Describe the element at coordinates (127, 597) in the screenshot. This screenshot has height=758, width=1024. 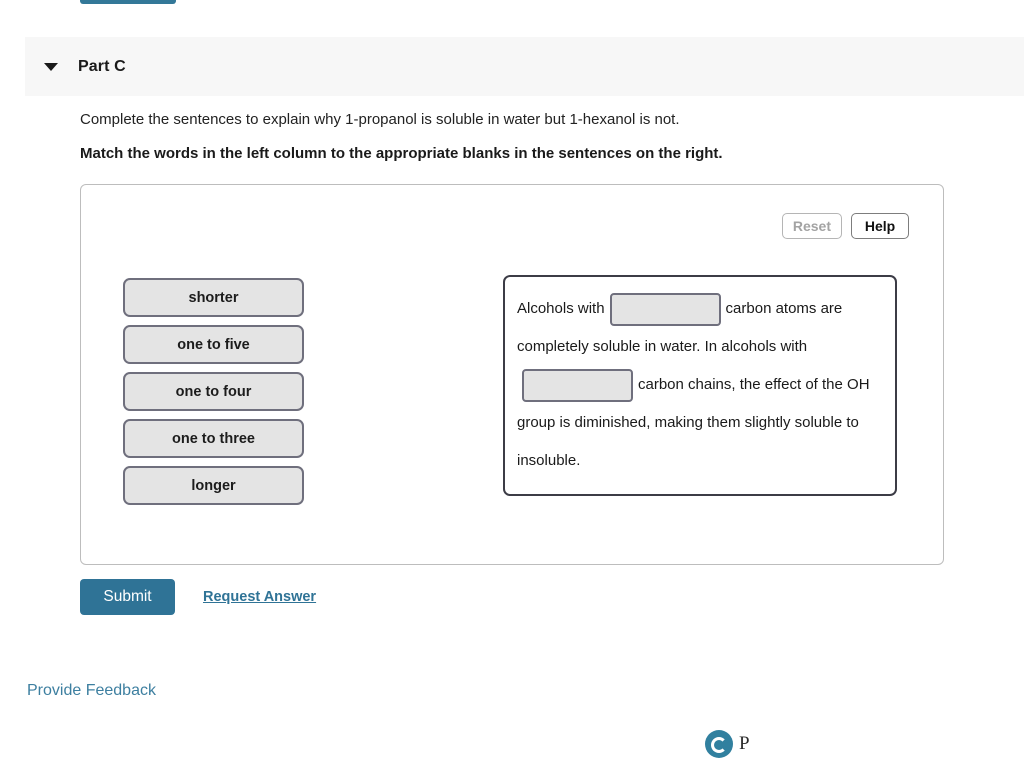
I see `submit-button: Submit` at that location.